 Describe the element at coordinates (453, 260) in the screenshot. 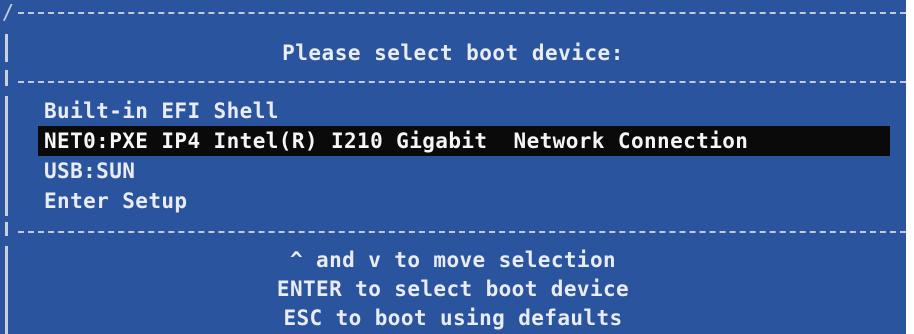

I see `help-move-selection: ^ and v to move selection` at that location.